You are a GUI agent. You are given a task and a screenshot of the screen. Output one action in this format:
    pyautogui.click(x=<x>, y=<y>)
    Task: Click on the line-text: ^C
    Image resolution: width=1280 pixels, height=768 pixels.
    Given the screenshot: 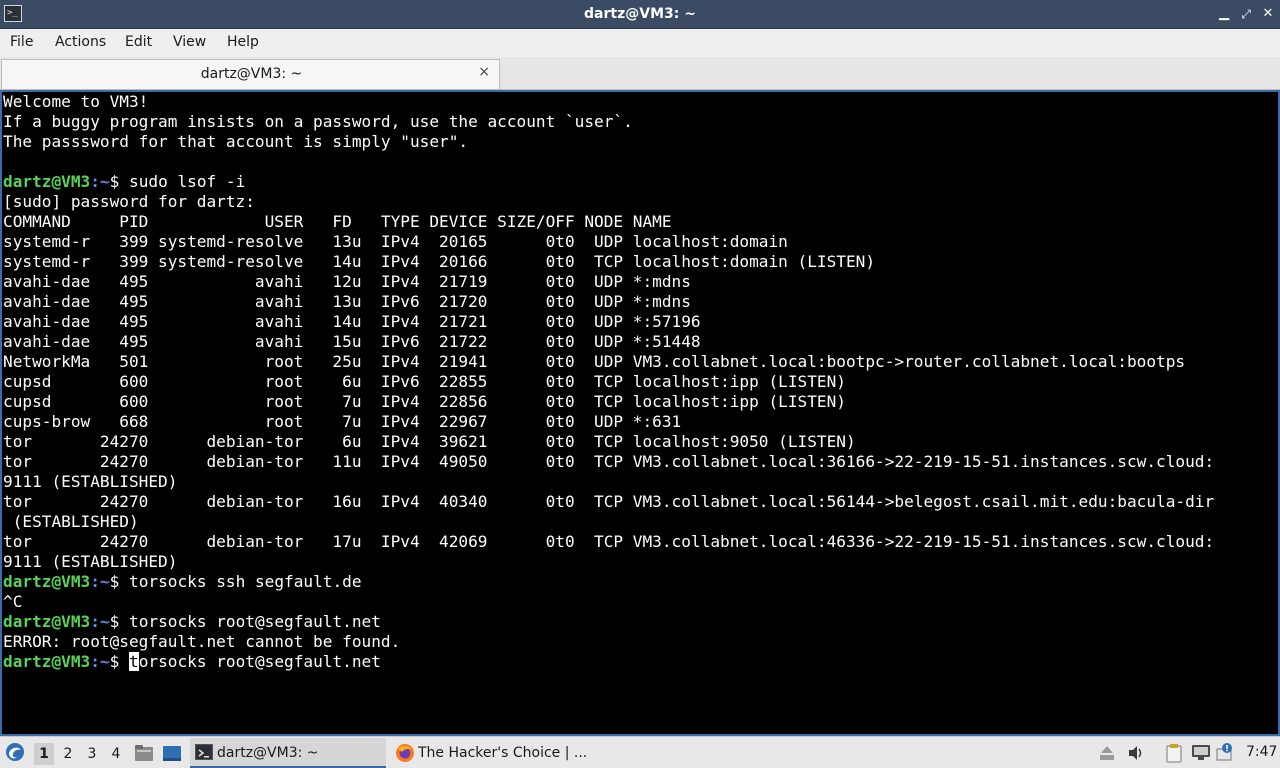 What is the action you would take?
    pyautogui.click(x=13, y=601)
    